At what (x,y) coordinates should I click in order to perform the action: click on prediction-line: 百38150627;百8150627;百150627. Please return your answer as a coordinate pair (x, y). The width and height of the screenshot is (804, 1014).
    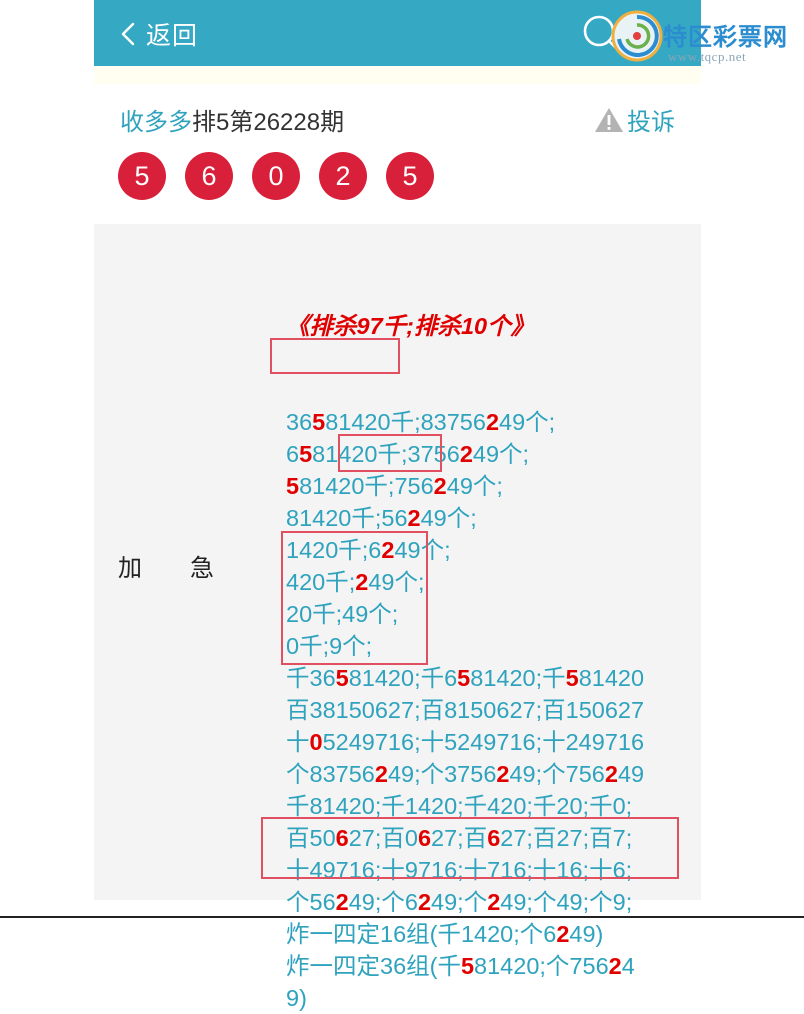
    Looking at the image, I should click on (492, 710).